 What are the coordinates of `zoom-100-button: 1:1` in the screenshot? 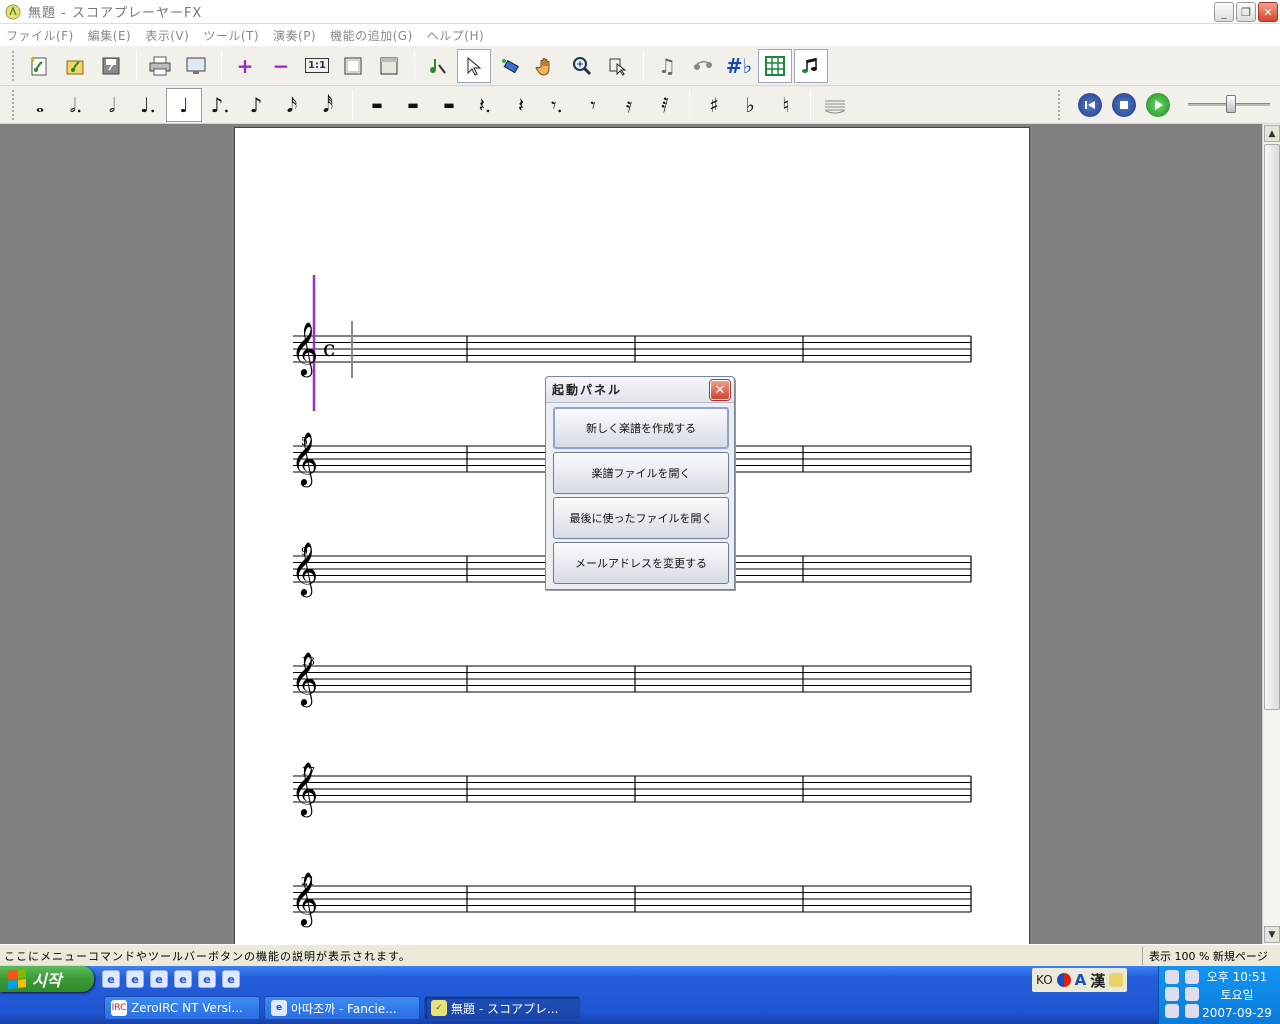 It's located at (317, 66).